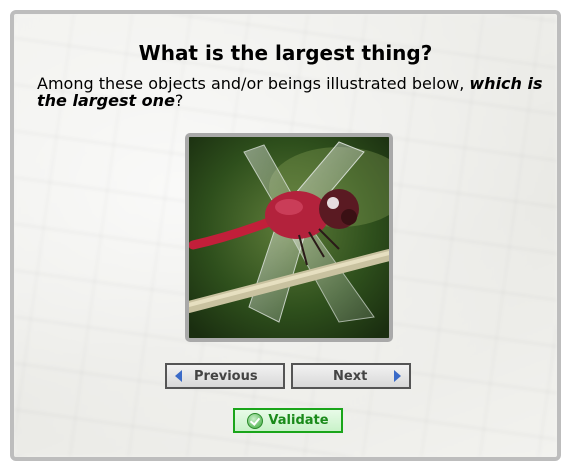  I want to click on validate-button: Validate, so click(288, 420).